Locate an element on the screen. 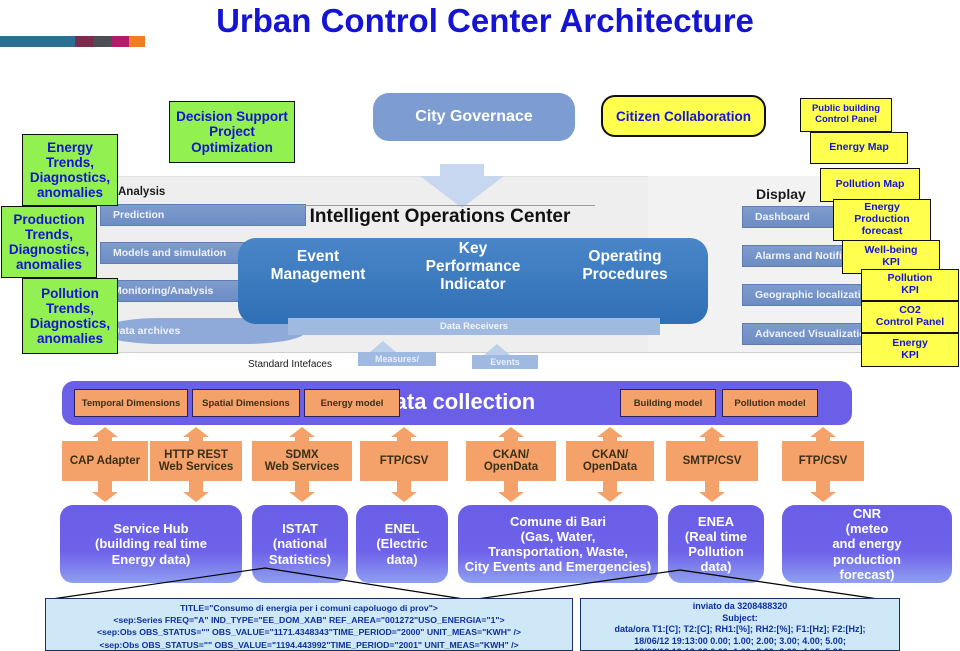 Image resolution: width=960 pixels, height=651 pixels. yellow-callout-public-building-label: Public building Control Panel is located at coordinates (846, 114).